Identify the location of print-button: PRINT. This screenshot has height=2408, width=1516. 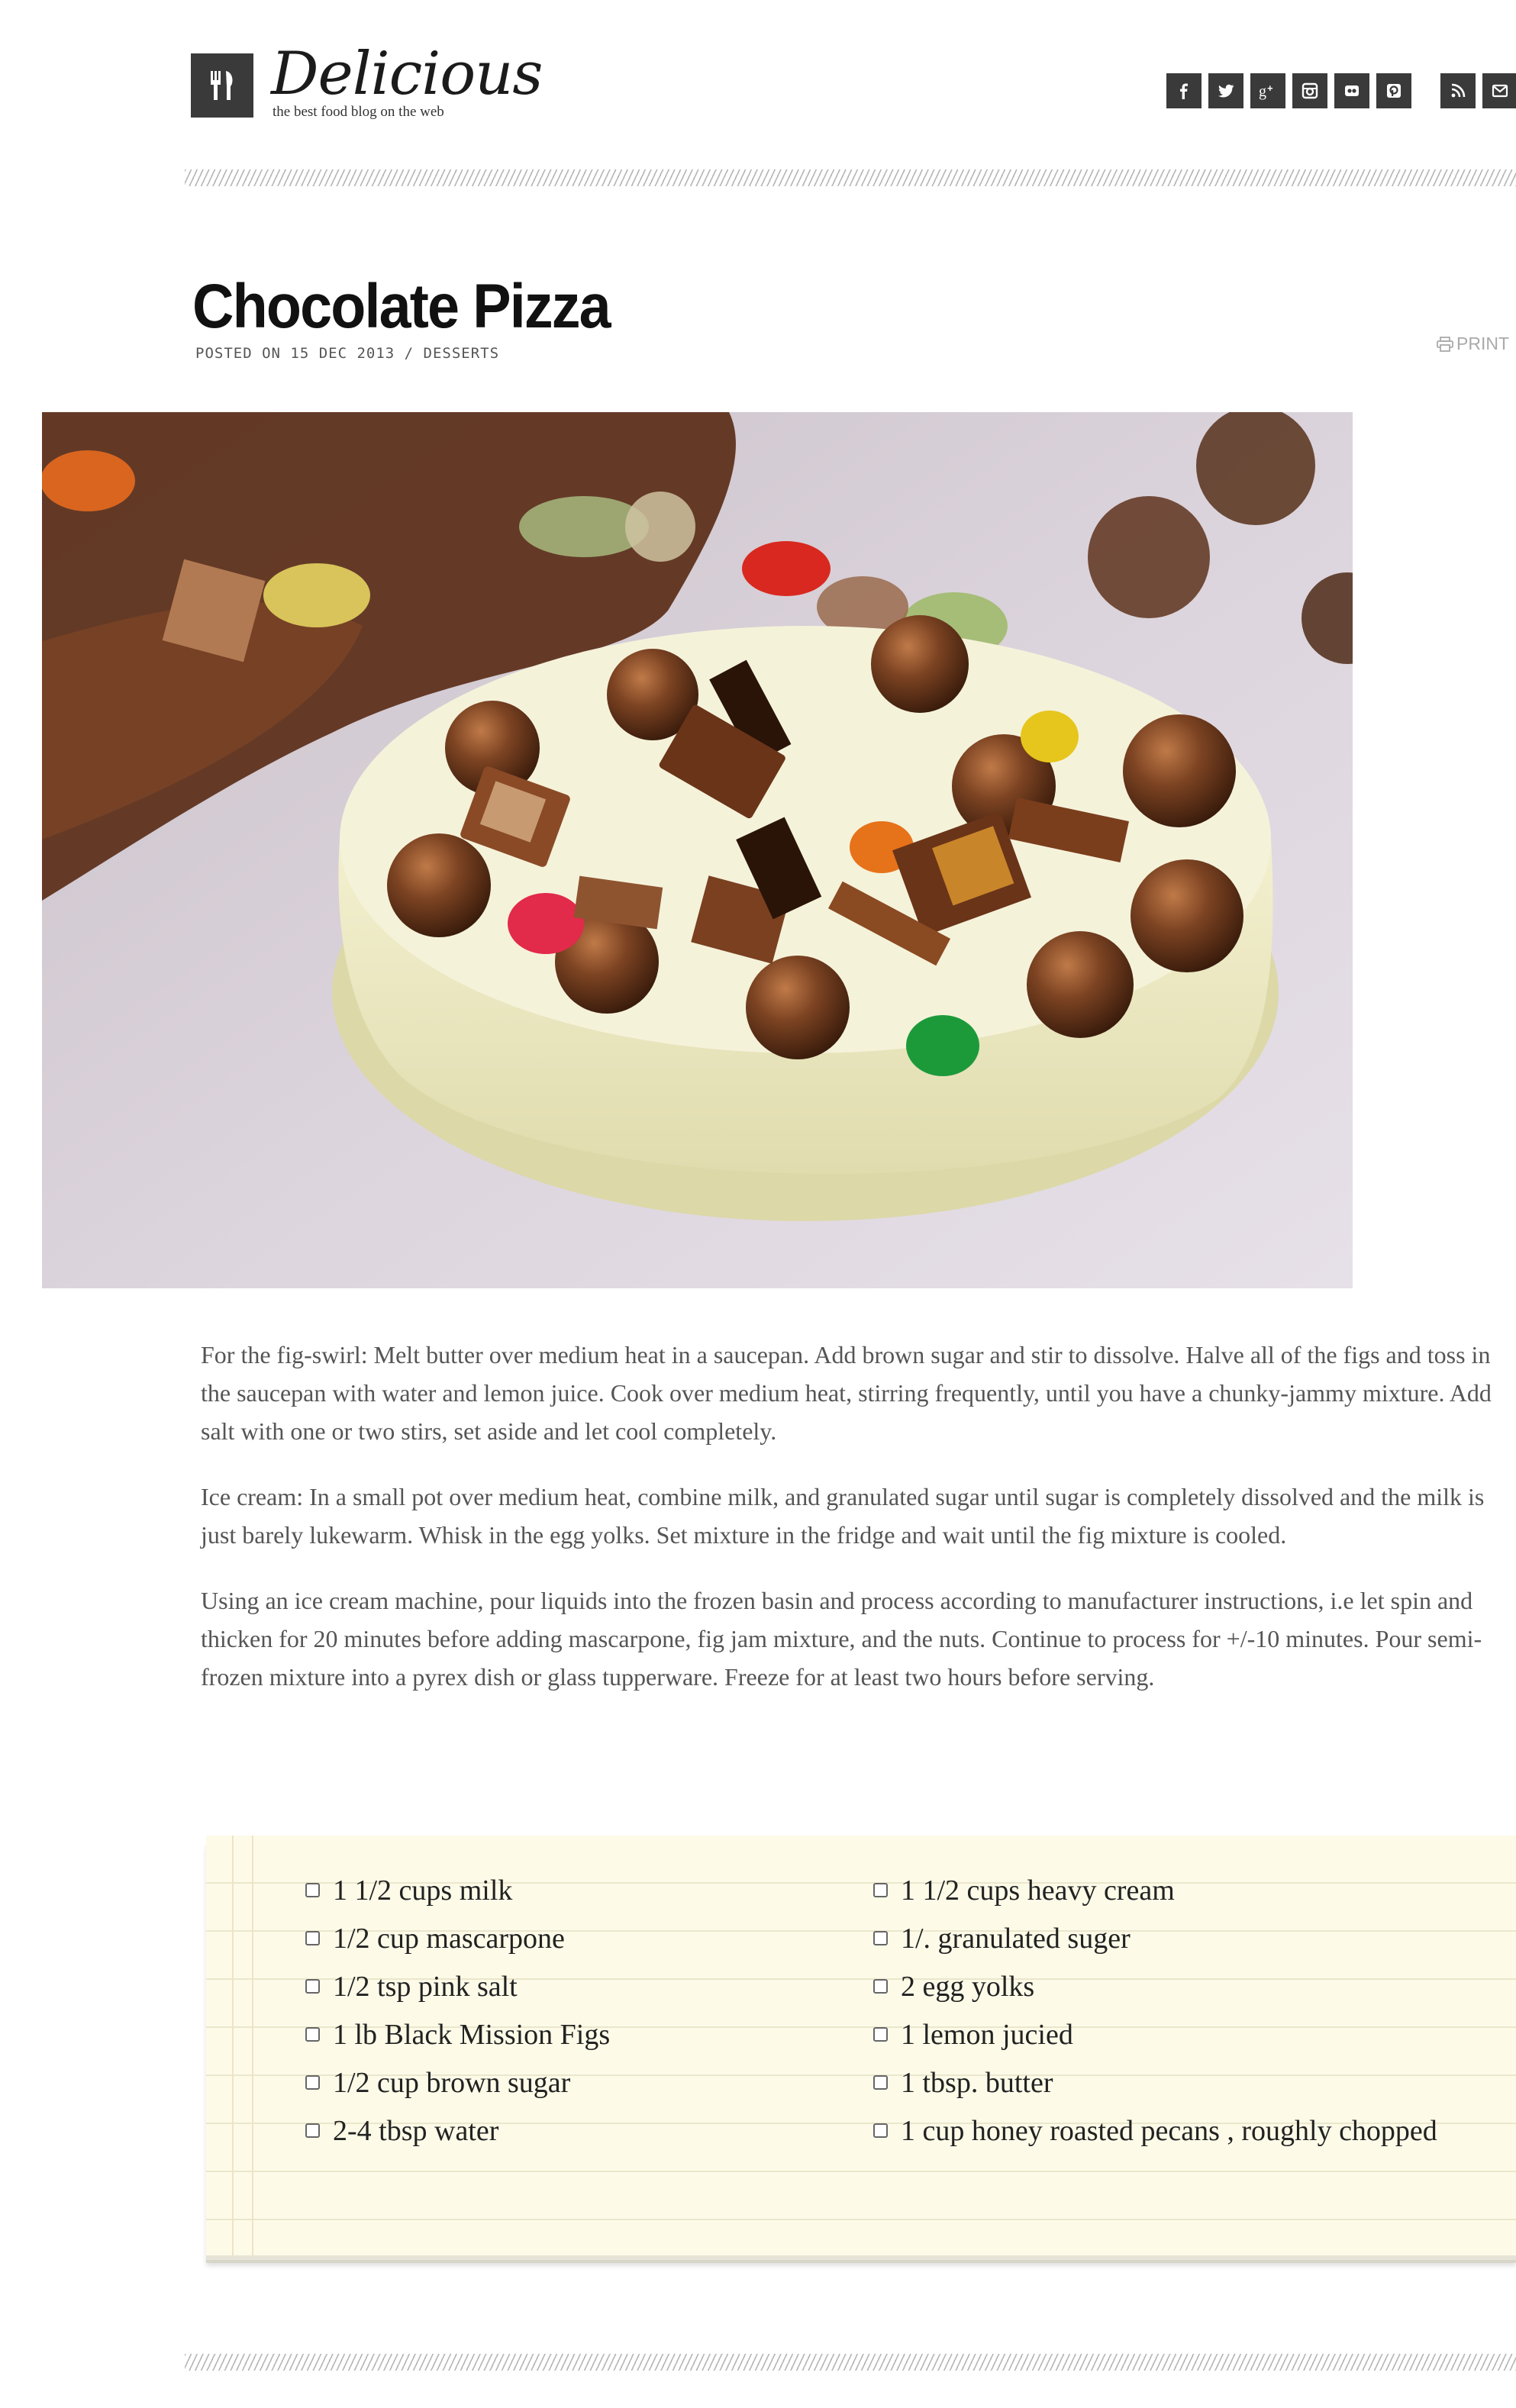
(1473, 344).